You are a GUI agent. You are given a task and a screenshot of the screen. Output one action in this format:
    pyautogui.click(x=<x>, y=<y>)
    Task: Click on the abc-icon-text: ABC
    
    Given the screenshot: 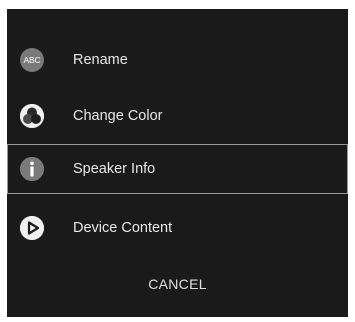 What is the action you would take?
    pyautogui.click(x=32, y=60)
    